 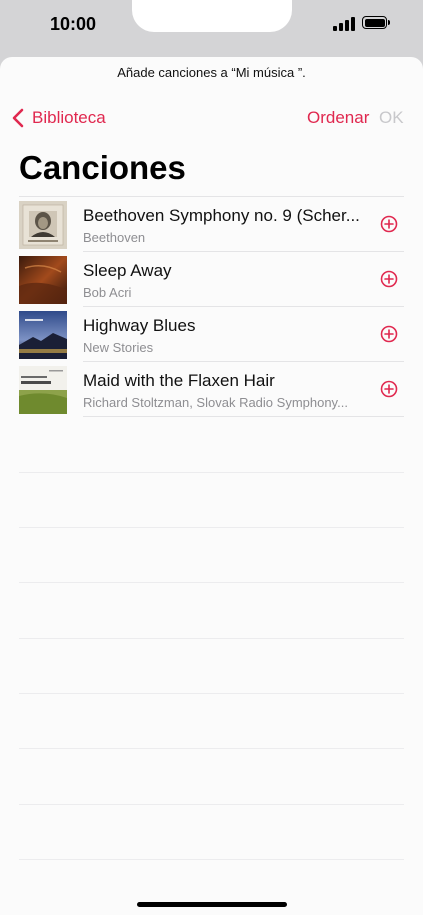 What do you see at coordinates (211, 279) in the screenshot?
I see `song-row: Sleep Away Bob Acri` at bounding box center [211, 279].